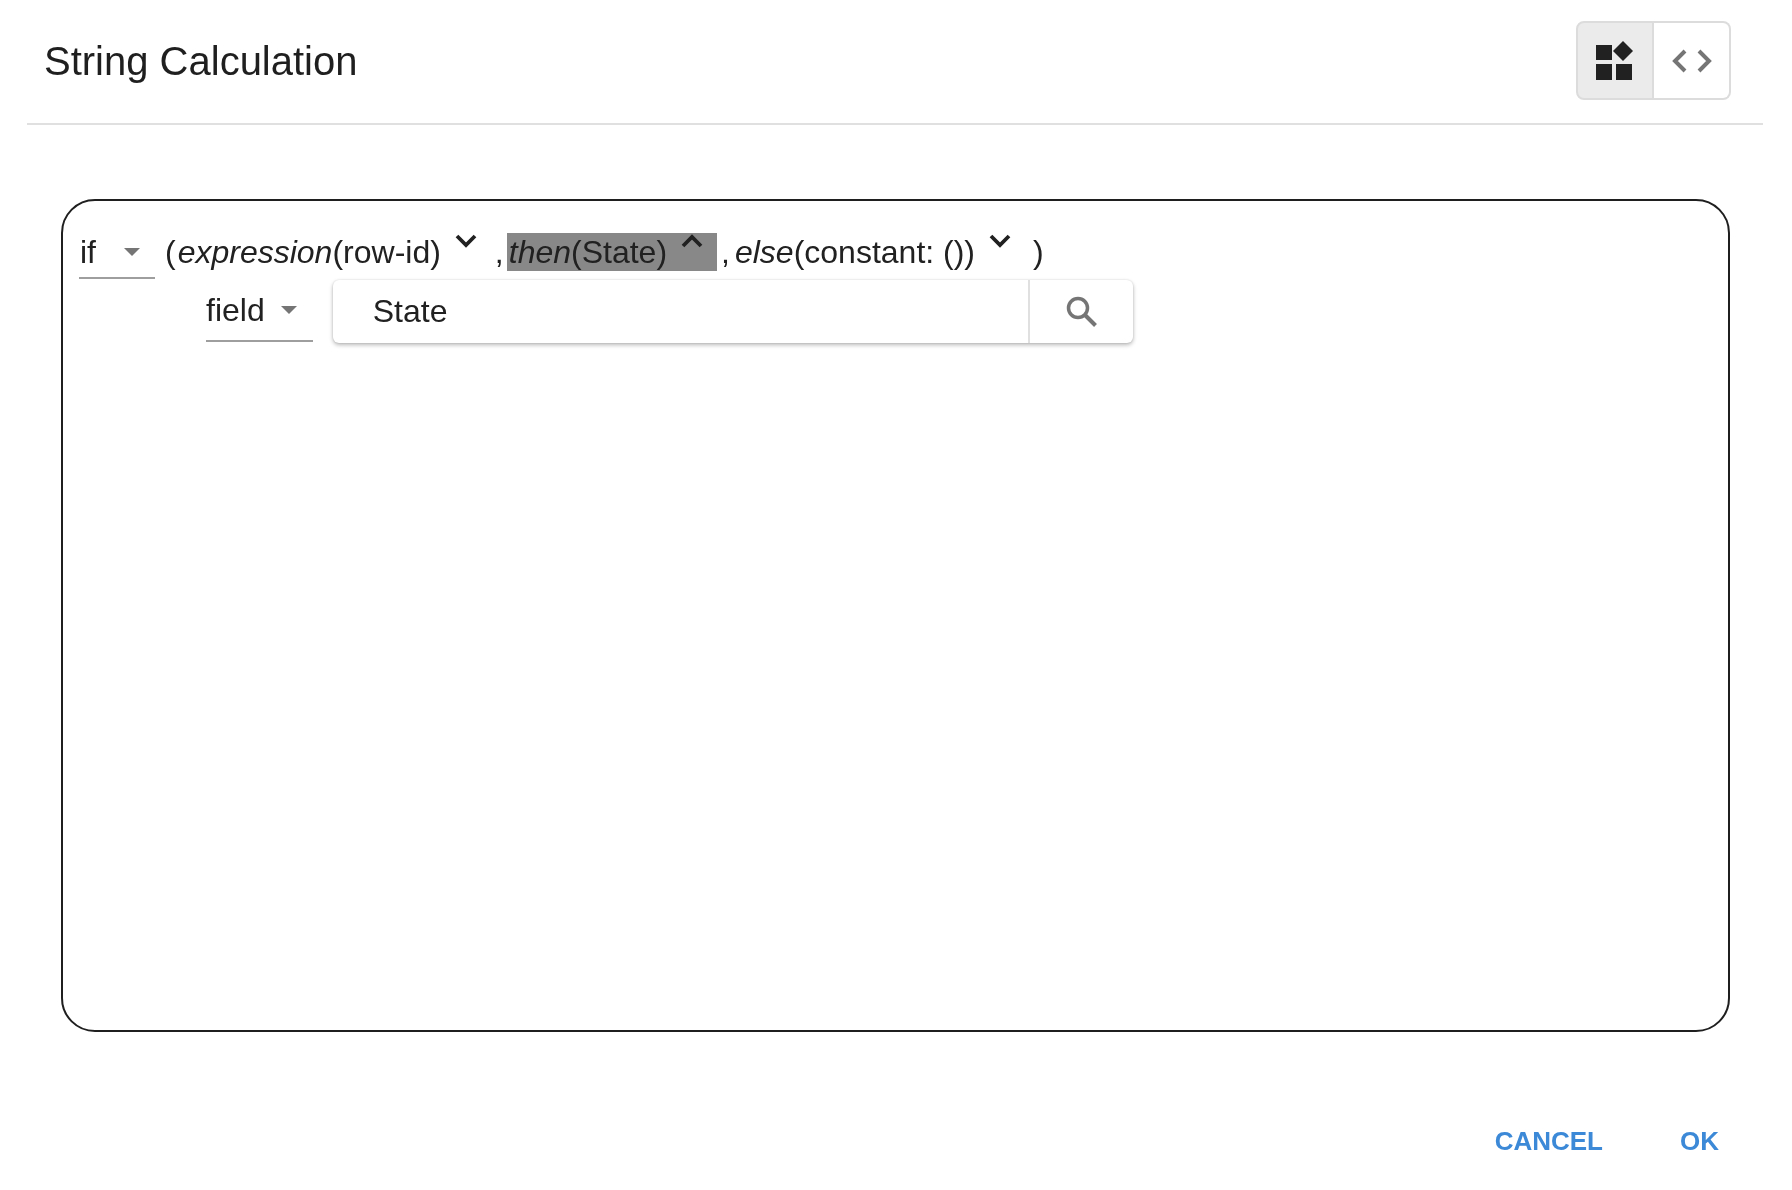 Image resolution: width=1792 pixels, height=1190 pixels. Describe the element at coordinates (1038, 252) in the screenshot. I see `punctuation: )` at that location.